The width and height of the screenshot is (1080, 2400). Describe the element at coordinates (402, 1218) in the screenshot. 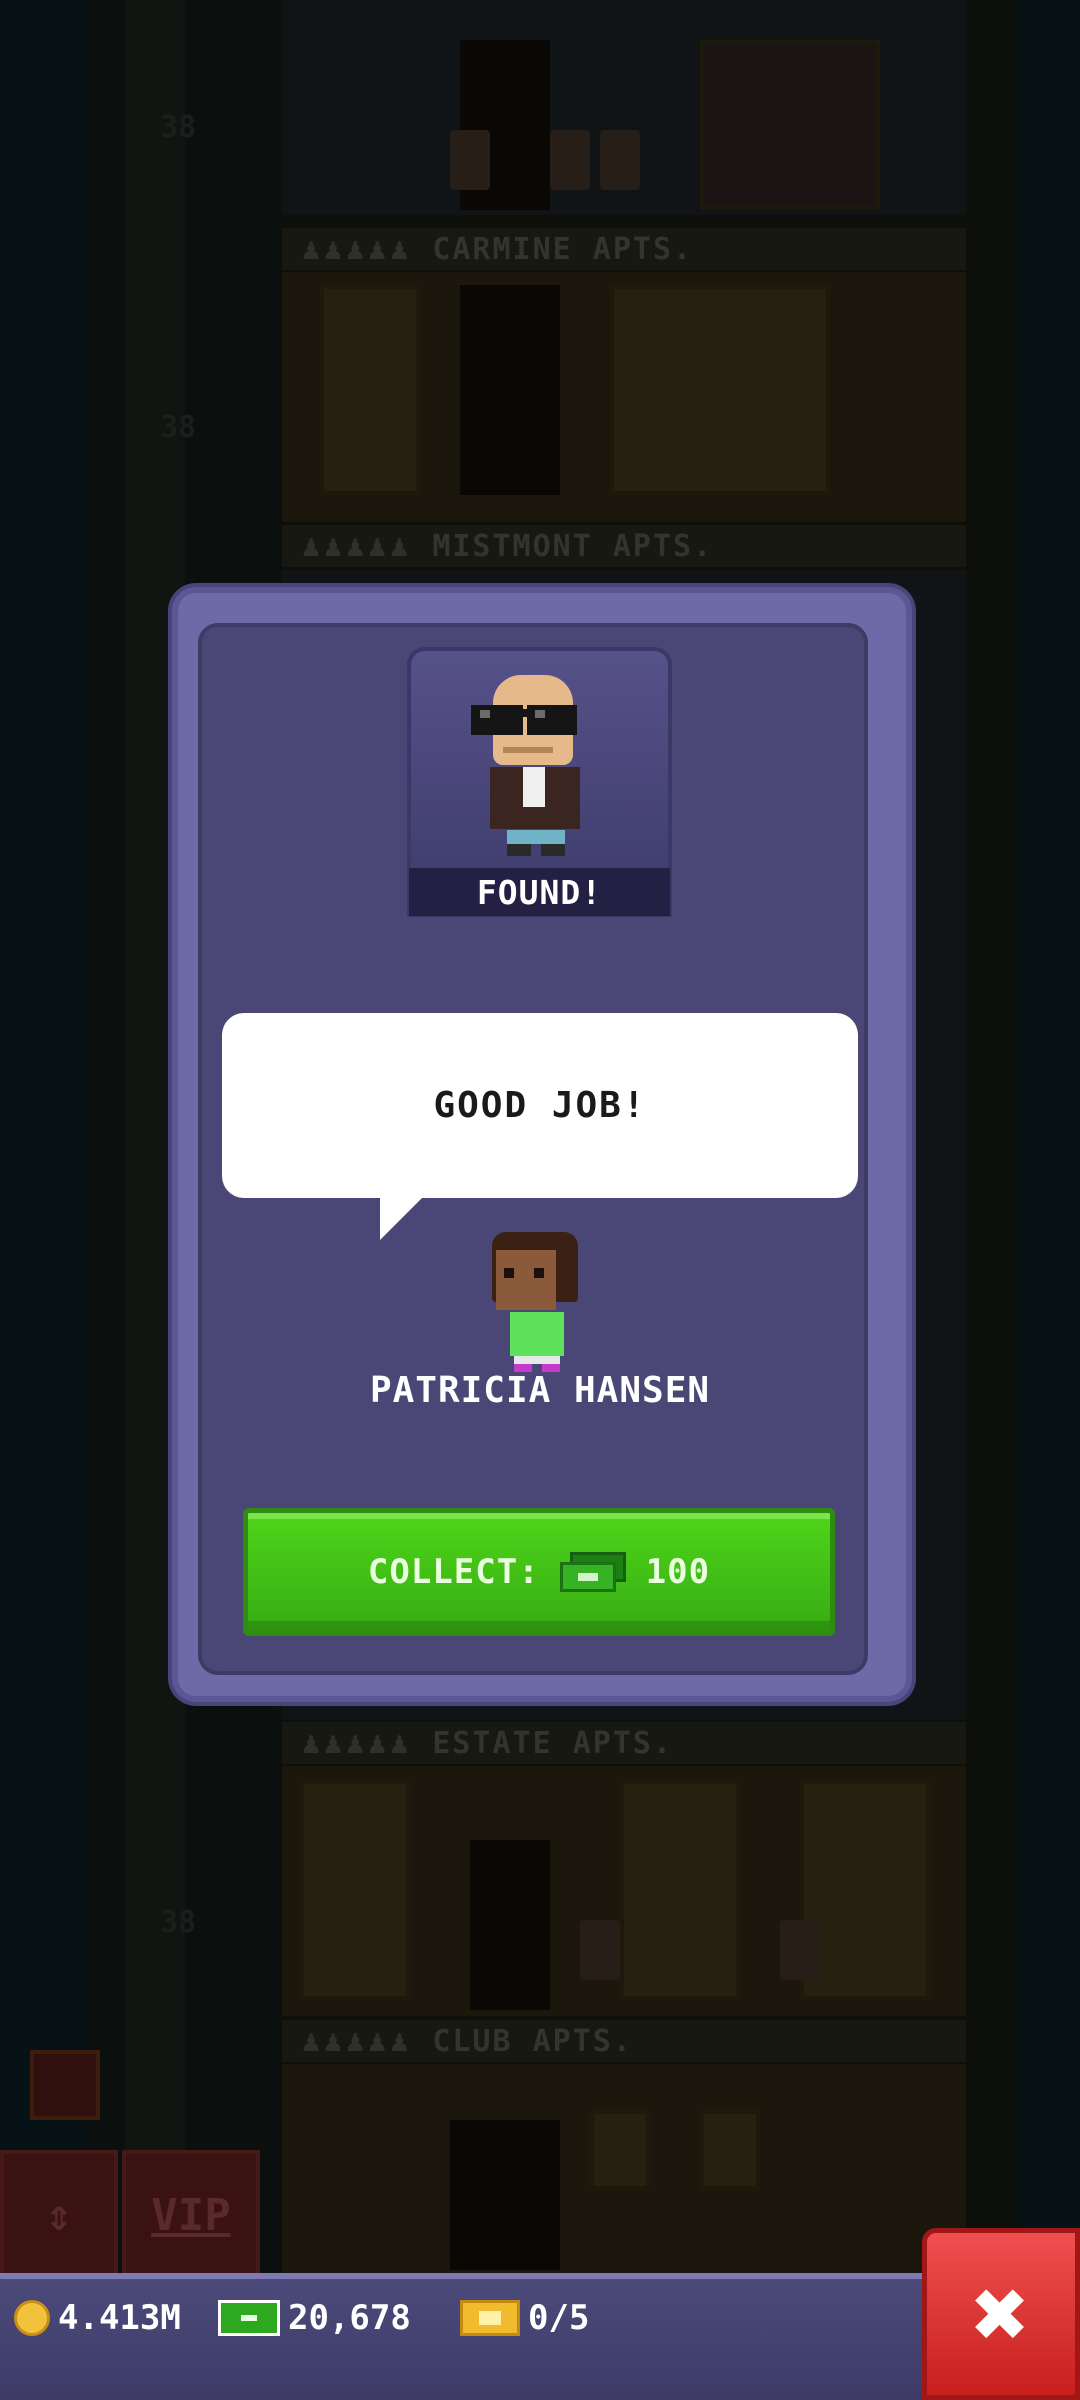

I see `speech-bubble-tail` at that location.